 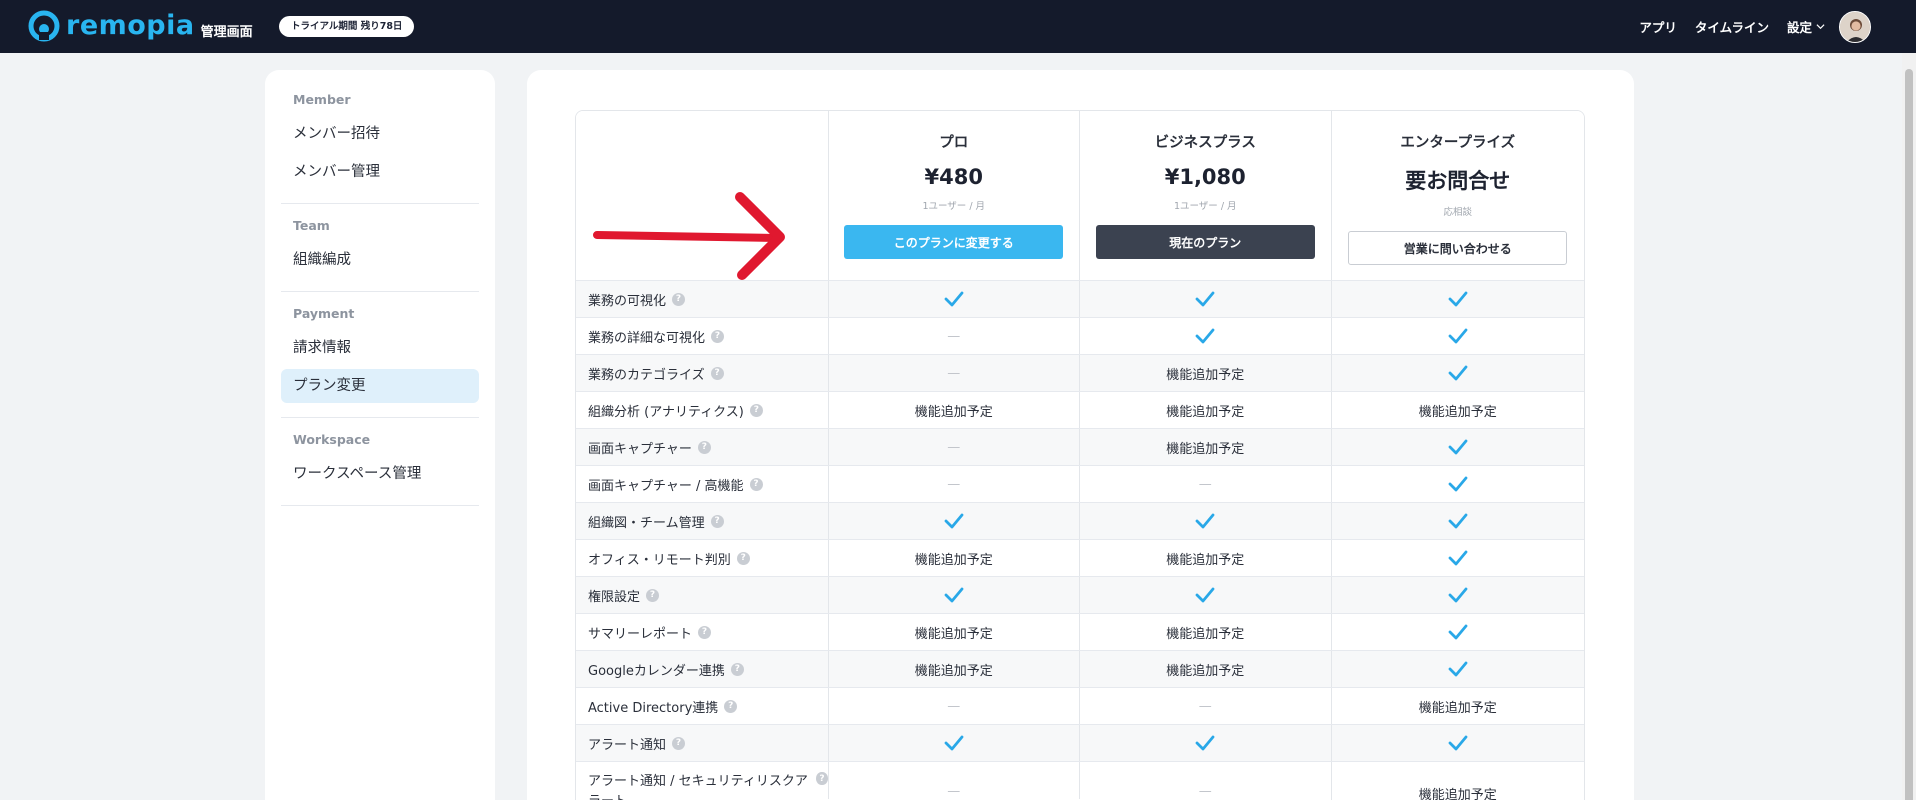 What do you see at coordinates (646, 375) in the screenshot?
I see `feature-label: 業務のカテゴライズ` at bounding box center [646, 375].